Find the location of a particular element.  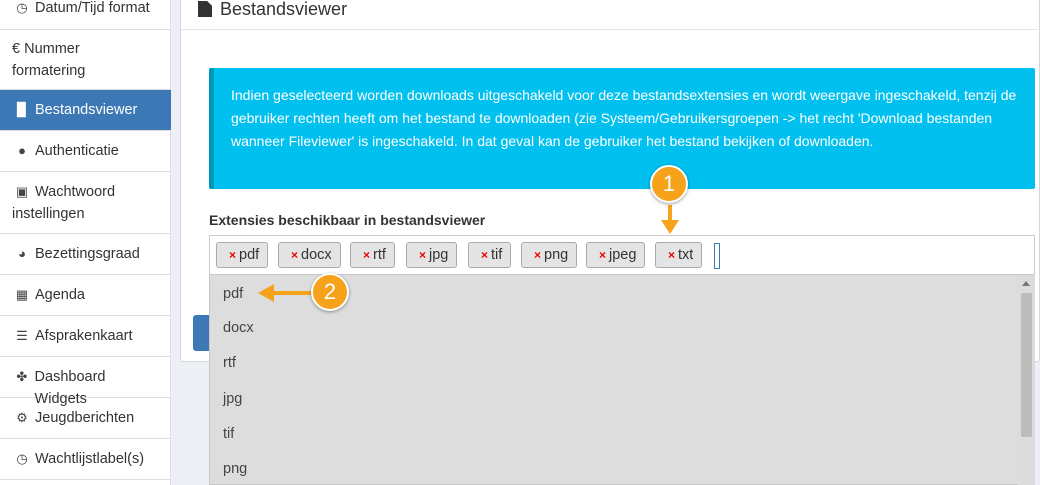

scroll-thumb is located at coordinates (1026, 365).